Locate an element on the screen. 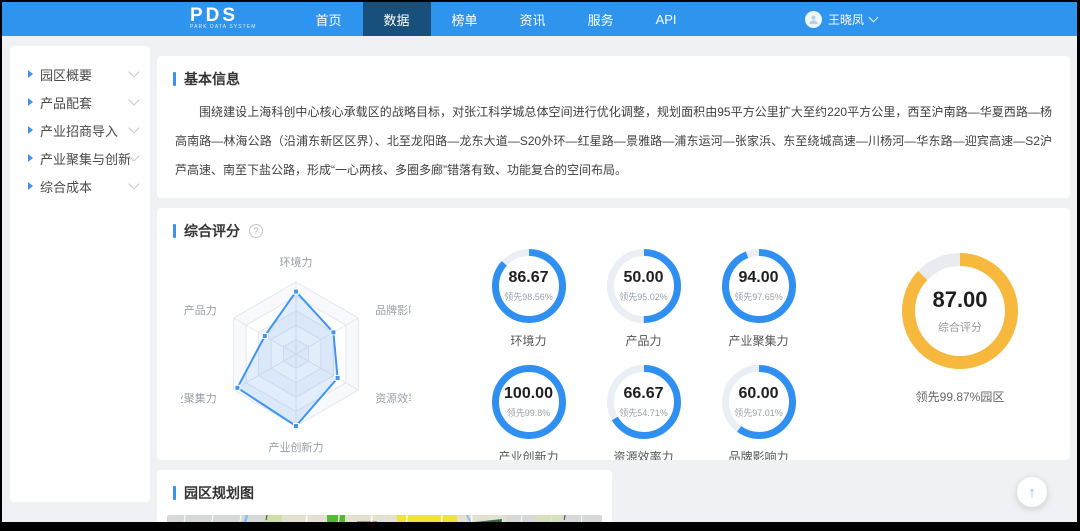 The width and height of the screenshot is (1080, 531). gauge-center: 86.67 领先98.56% is located at coordinates (529, 286).